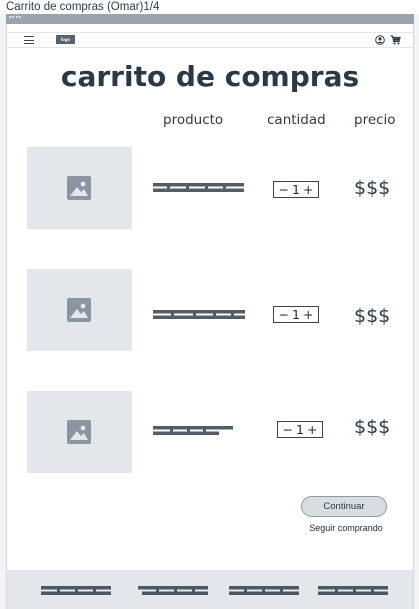 This screenshot has width=419, height=609. Describe the element at coordinates (29, 40) in the screenshot. I see `hamburger-icon` at that location.